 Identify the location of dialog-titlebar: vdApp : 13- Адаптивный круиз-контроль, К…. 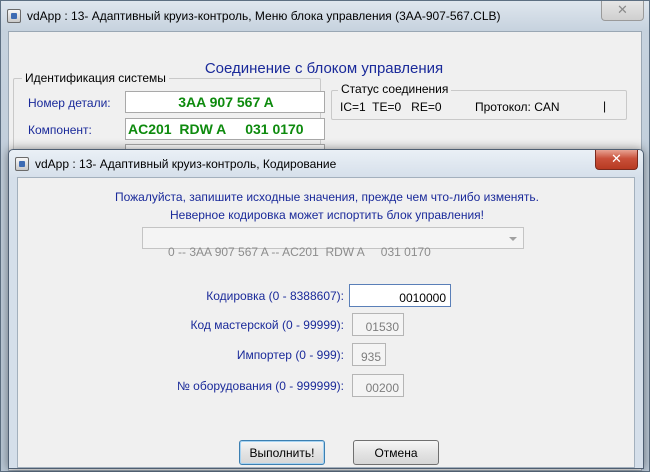
(326, 163).